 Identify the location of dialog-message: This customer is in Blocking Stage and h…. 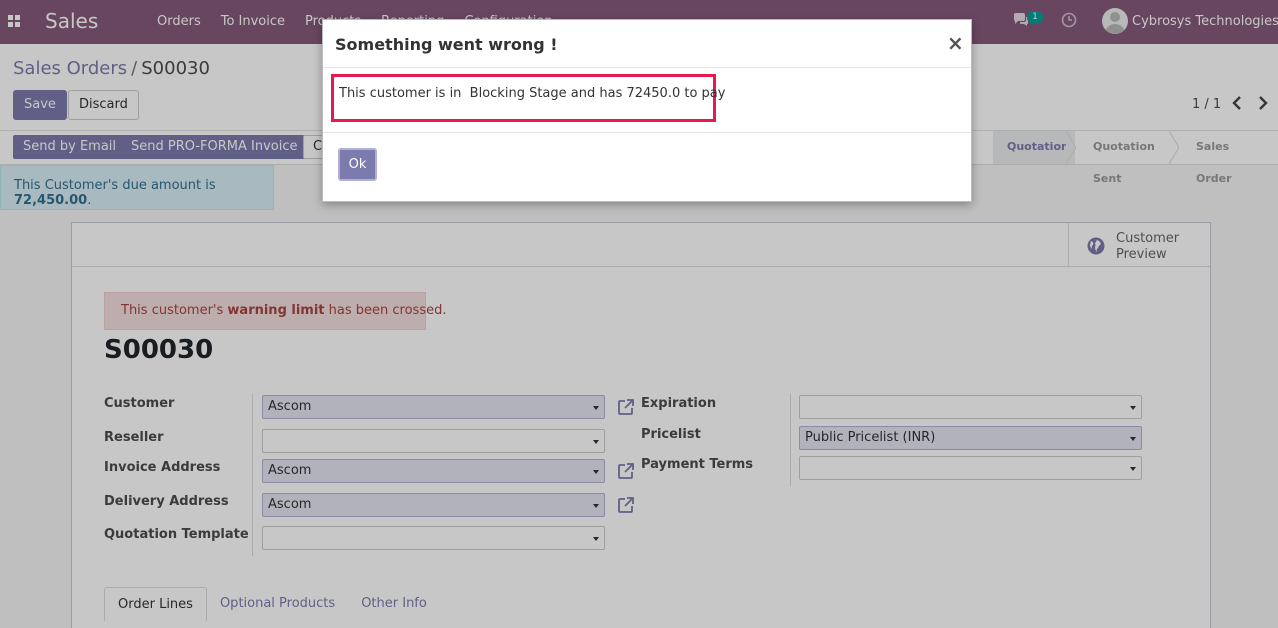
(532, 93).